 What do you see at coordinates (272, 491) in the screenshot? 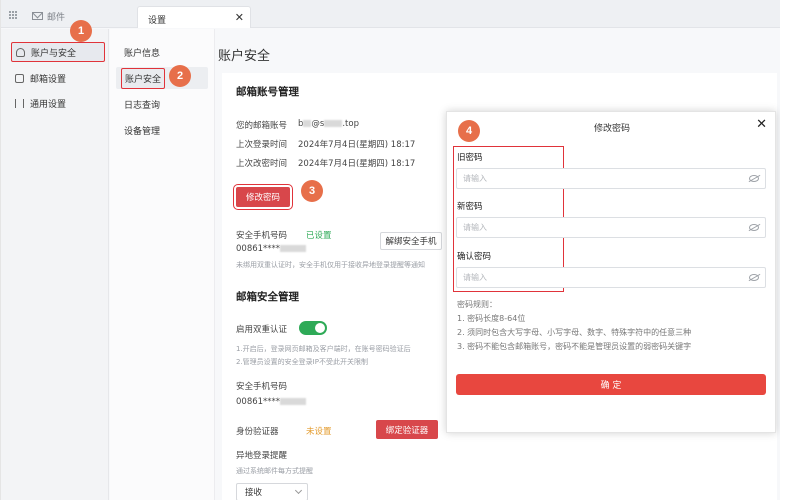
I see `remote-login-select: 接收` at bounding box center [272, 491].